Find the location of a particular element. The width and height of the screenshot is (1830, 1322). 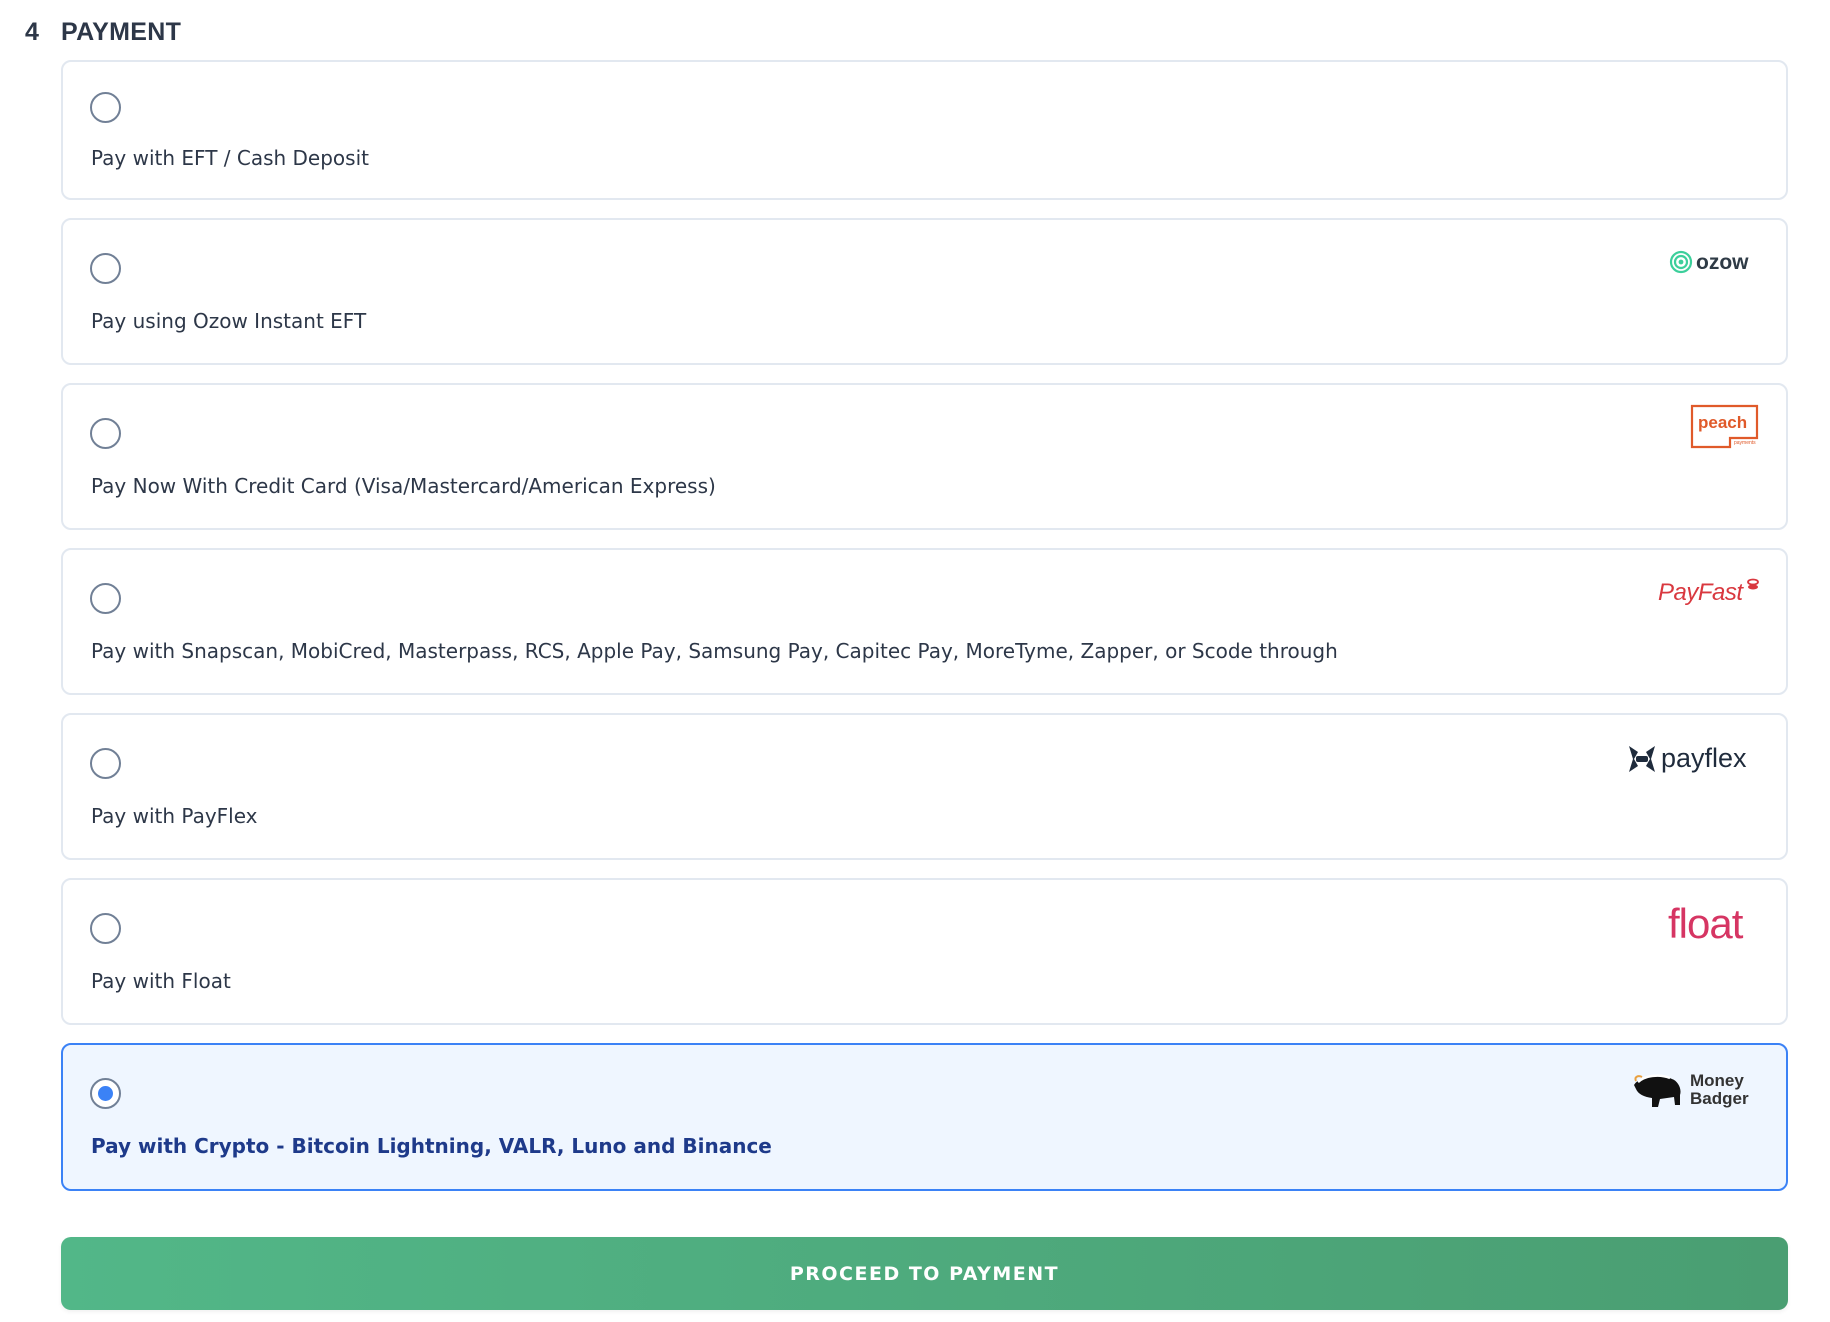

payment-option-label: Pay with PayFlex is located at coordinates (174, 816).